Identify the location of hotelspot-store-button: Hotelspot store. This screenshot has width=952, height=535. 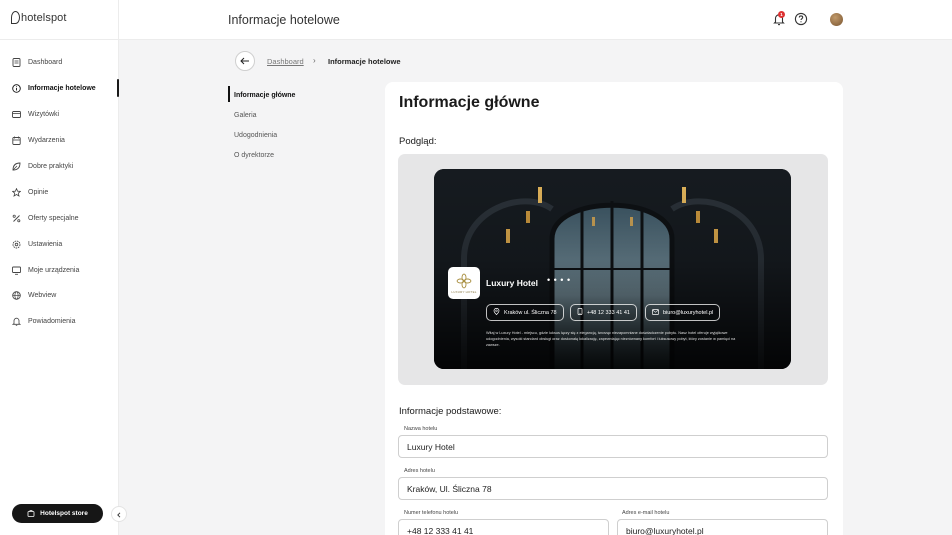
(57, 513).